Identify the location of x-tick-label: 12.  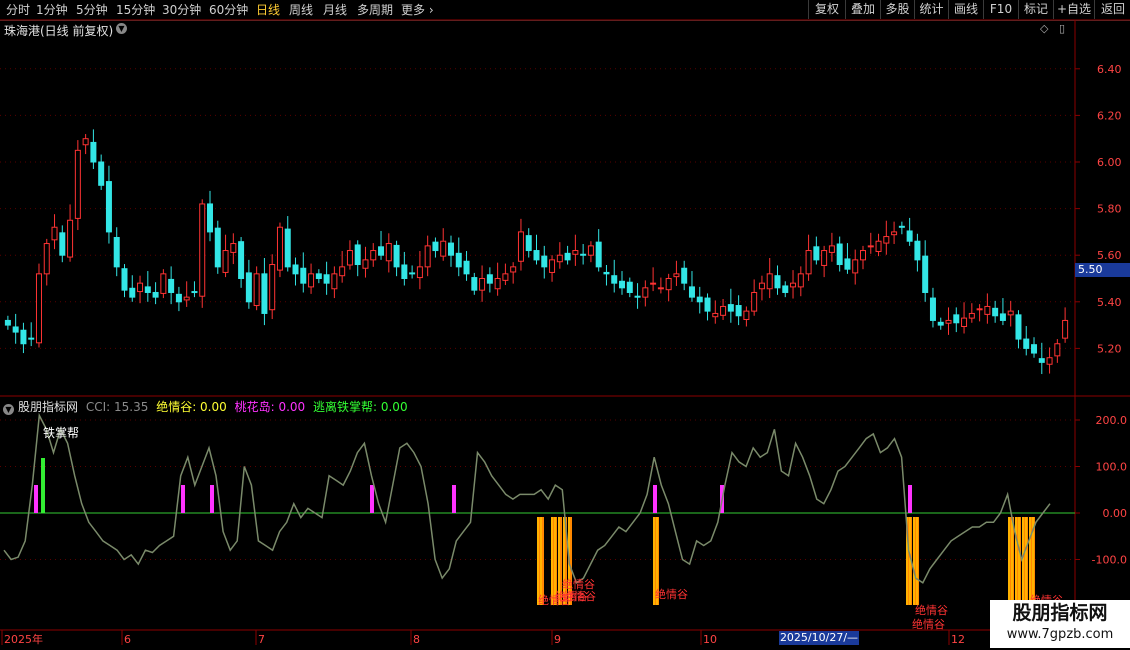
(958, 639).